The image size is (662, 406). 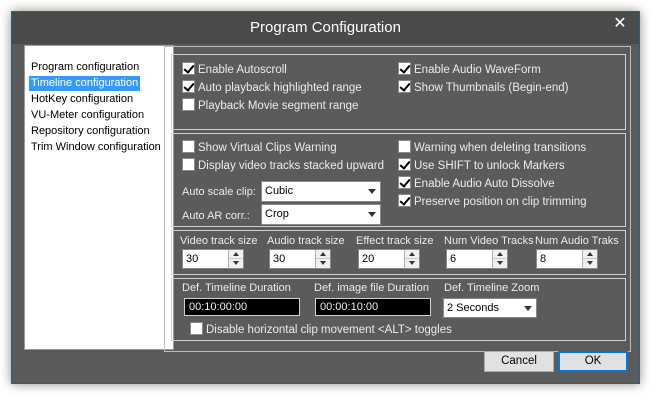 I want to click on warning-deleting-transitions-label: Warning when deleting transitions, so click(x=500, y=148).